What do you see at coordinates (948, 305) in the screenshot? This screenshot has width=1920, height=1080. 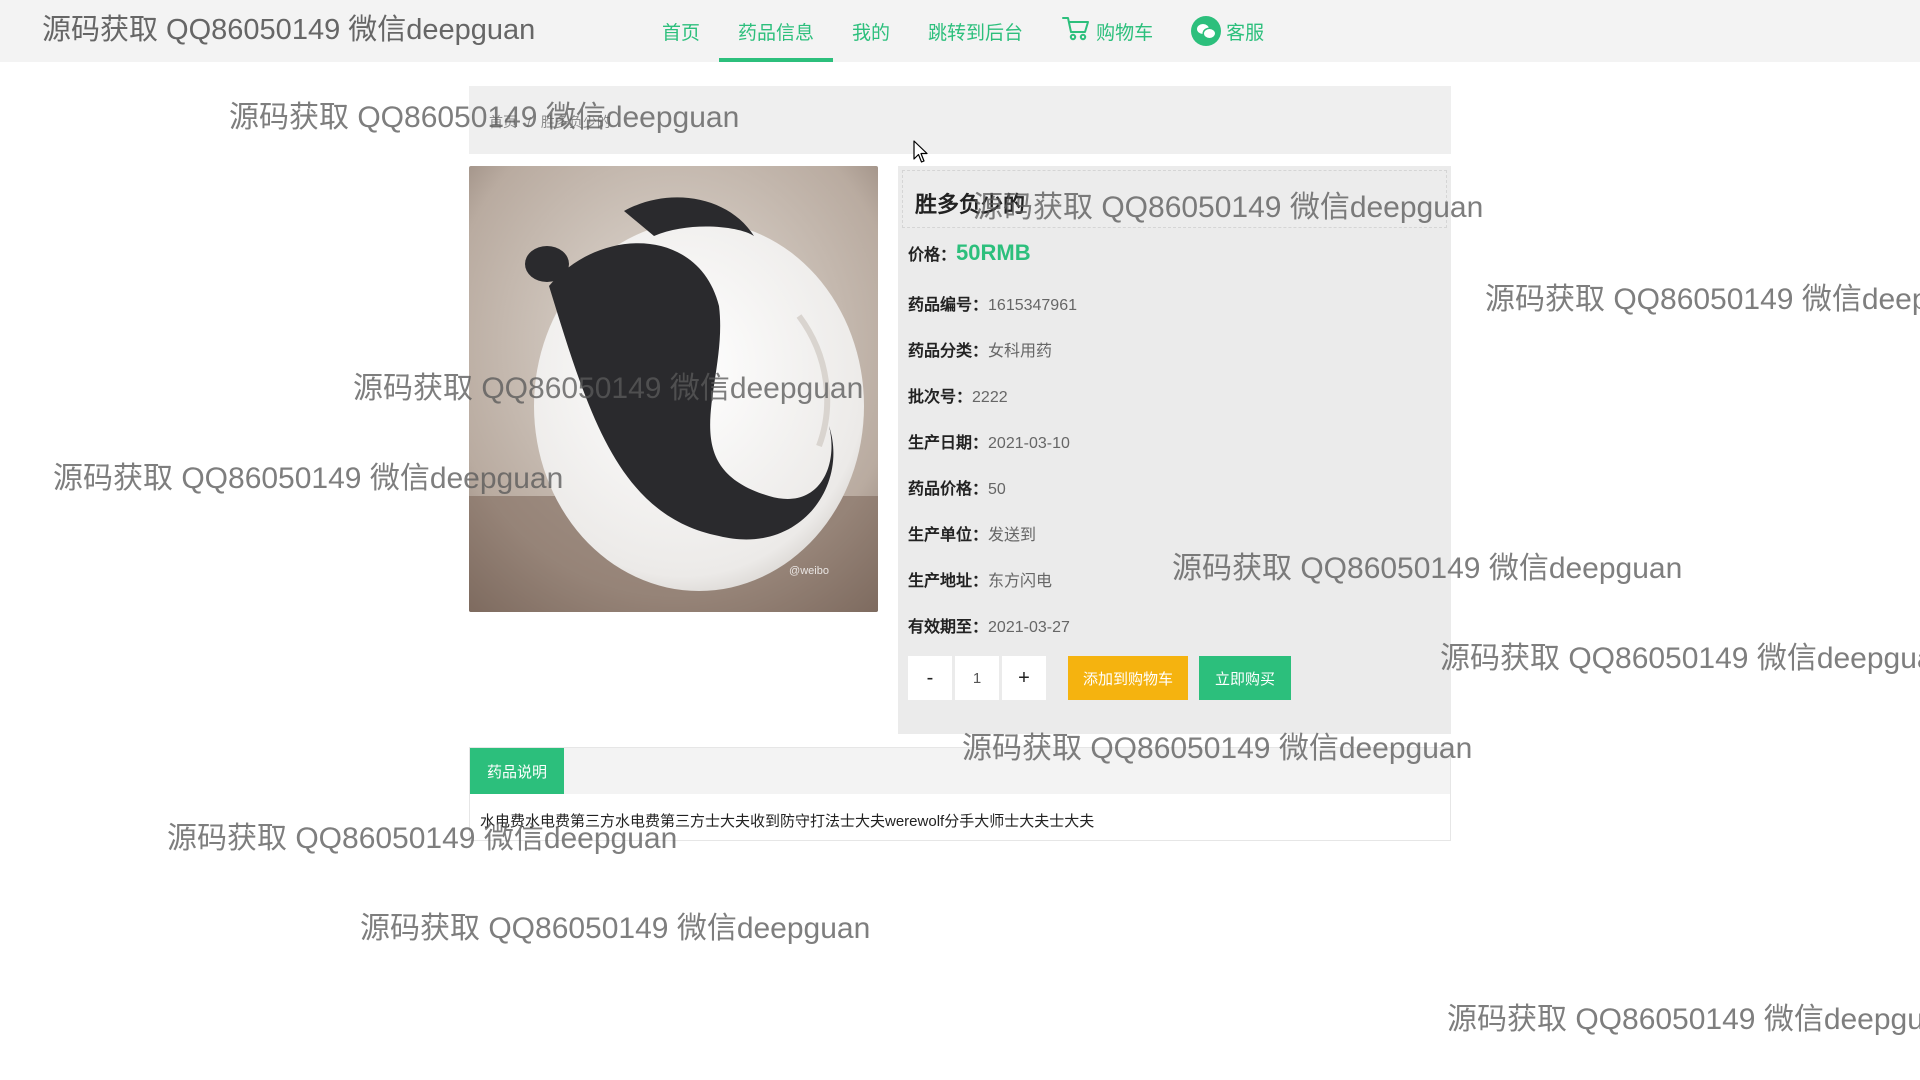 I see `field-label: 药品编号：` at bounding box center [948, 305].